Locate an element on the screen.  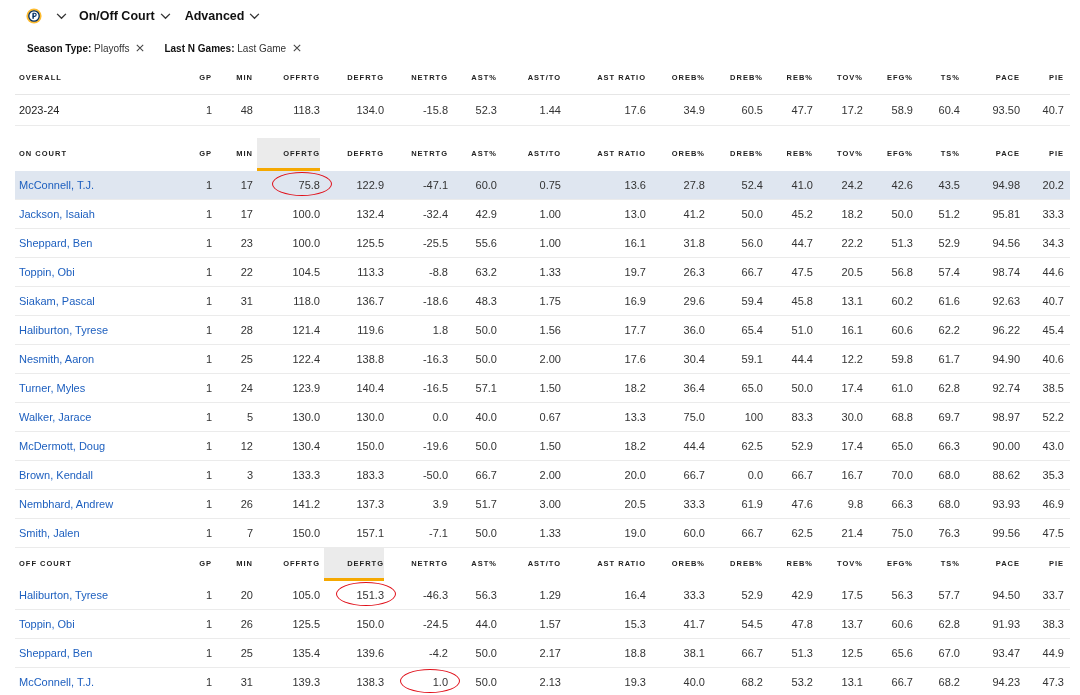
dropdown-menu: Advanced is located at coordinates (222, 16).